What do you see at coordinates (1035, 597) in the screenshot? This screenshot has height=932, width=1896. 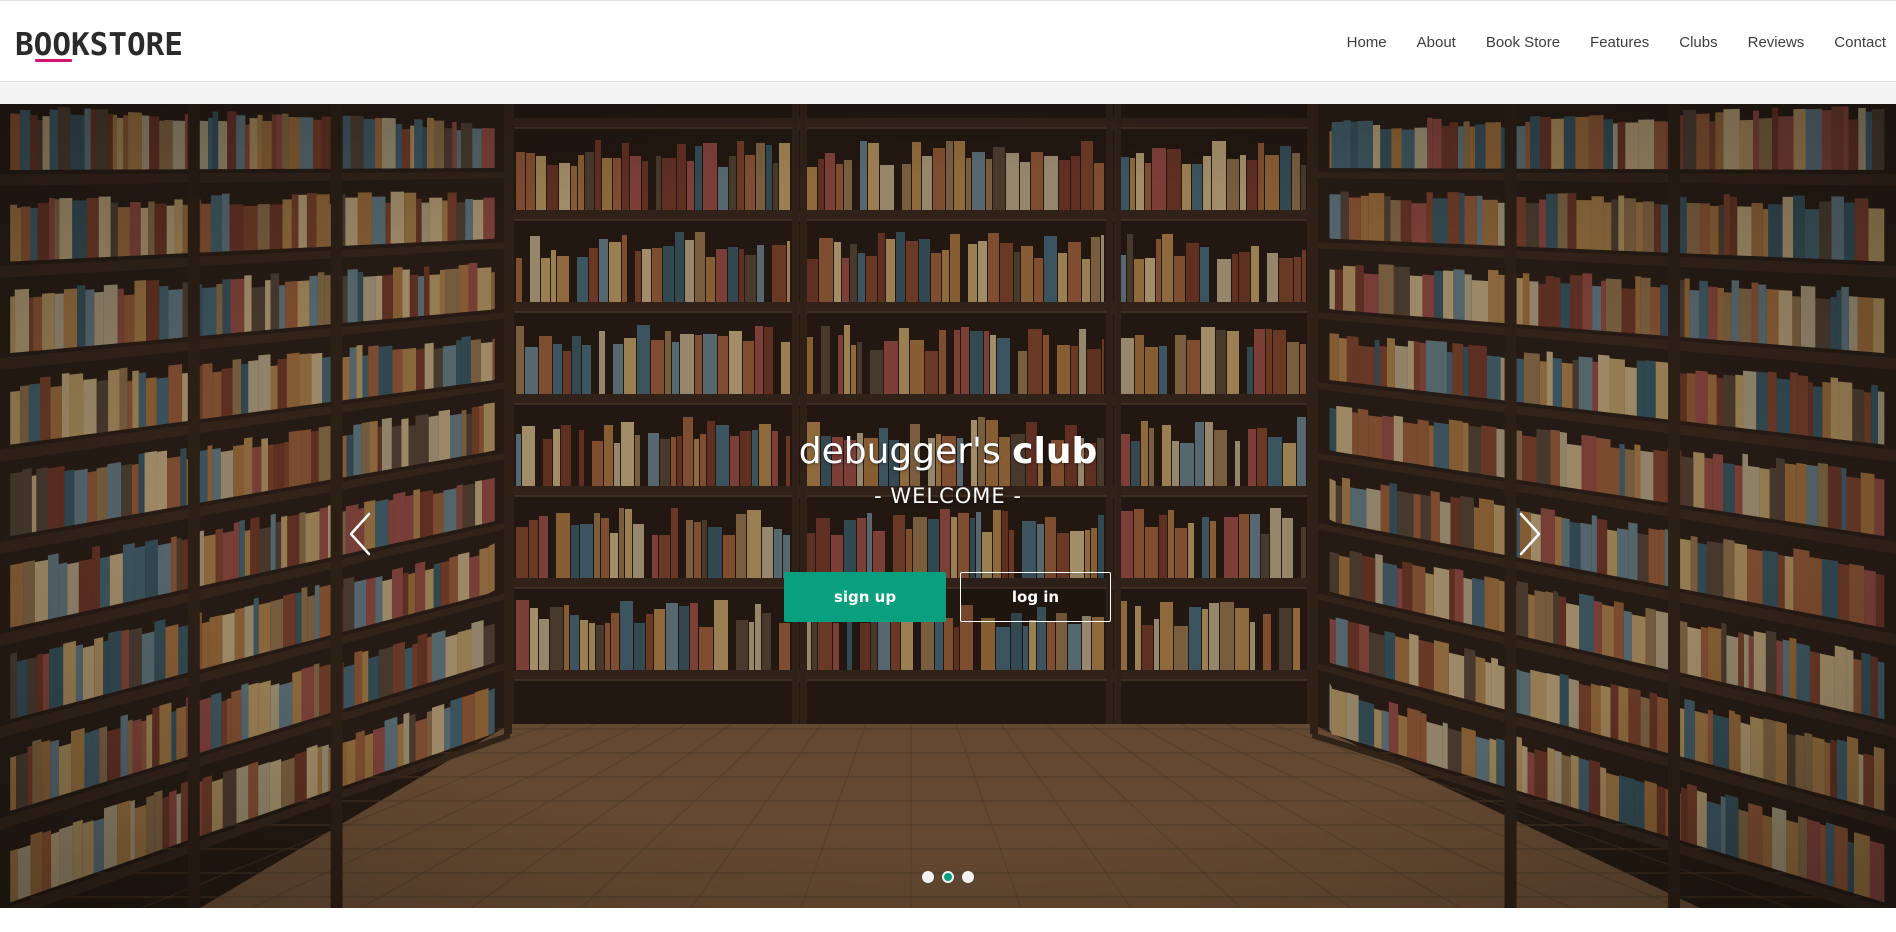 I see `log-in-button: log in` at bounding box center [1035, 597].